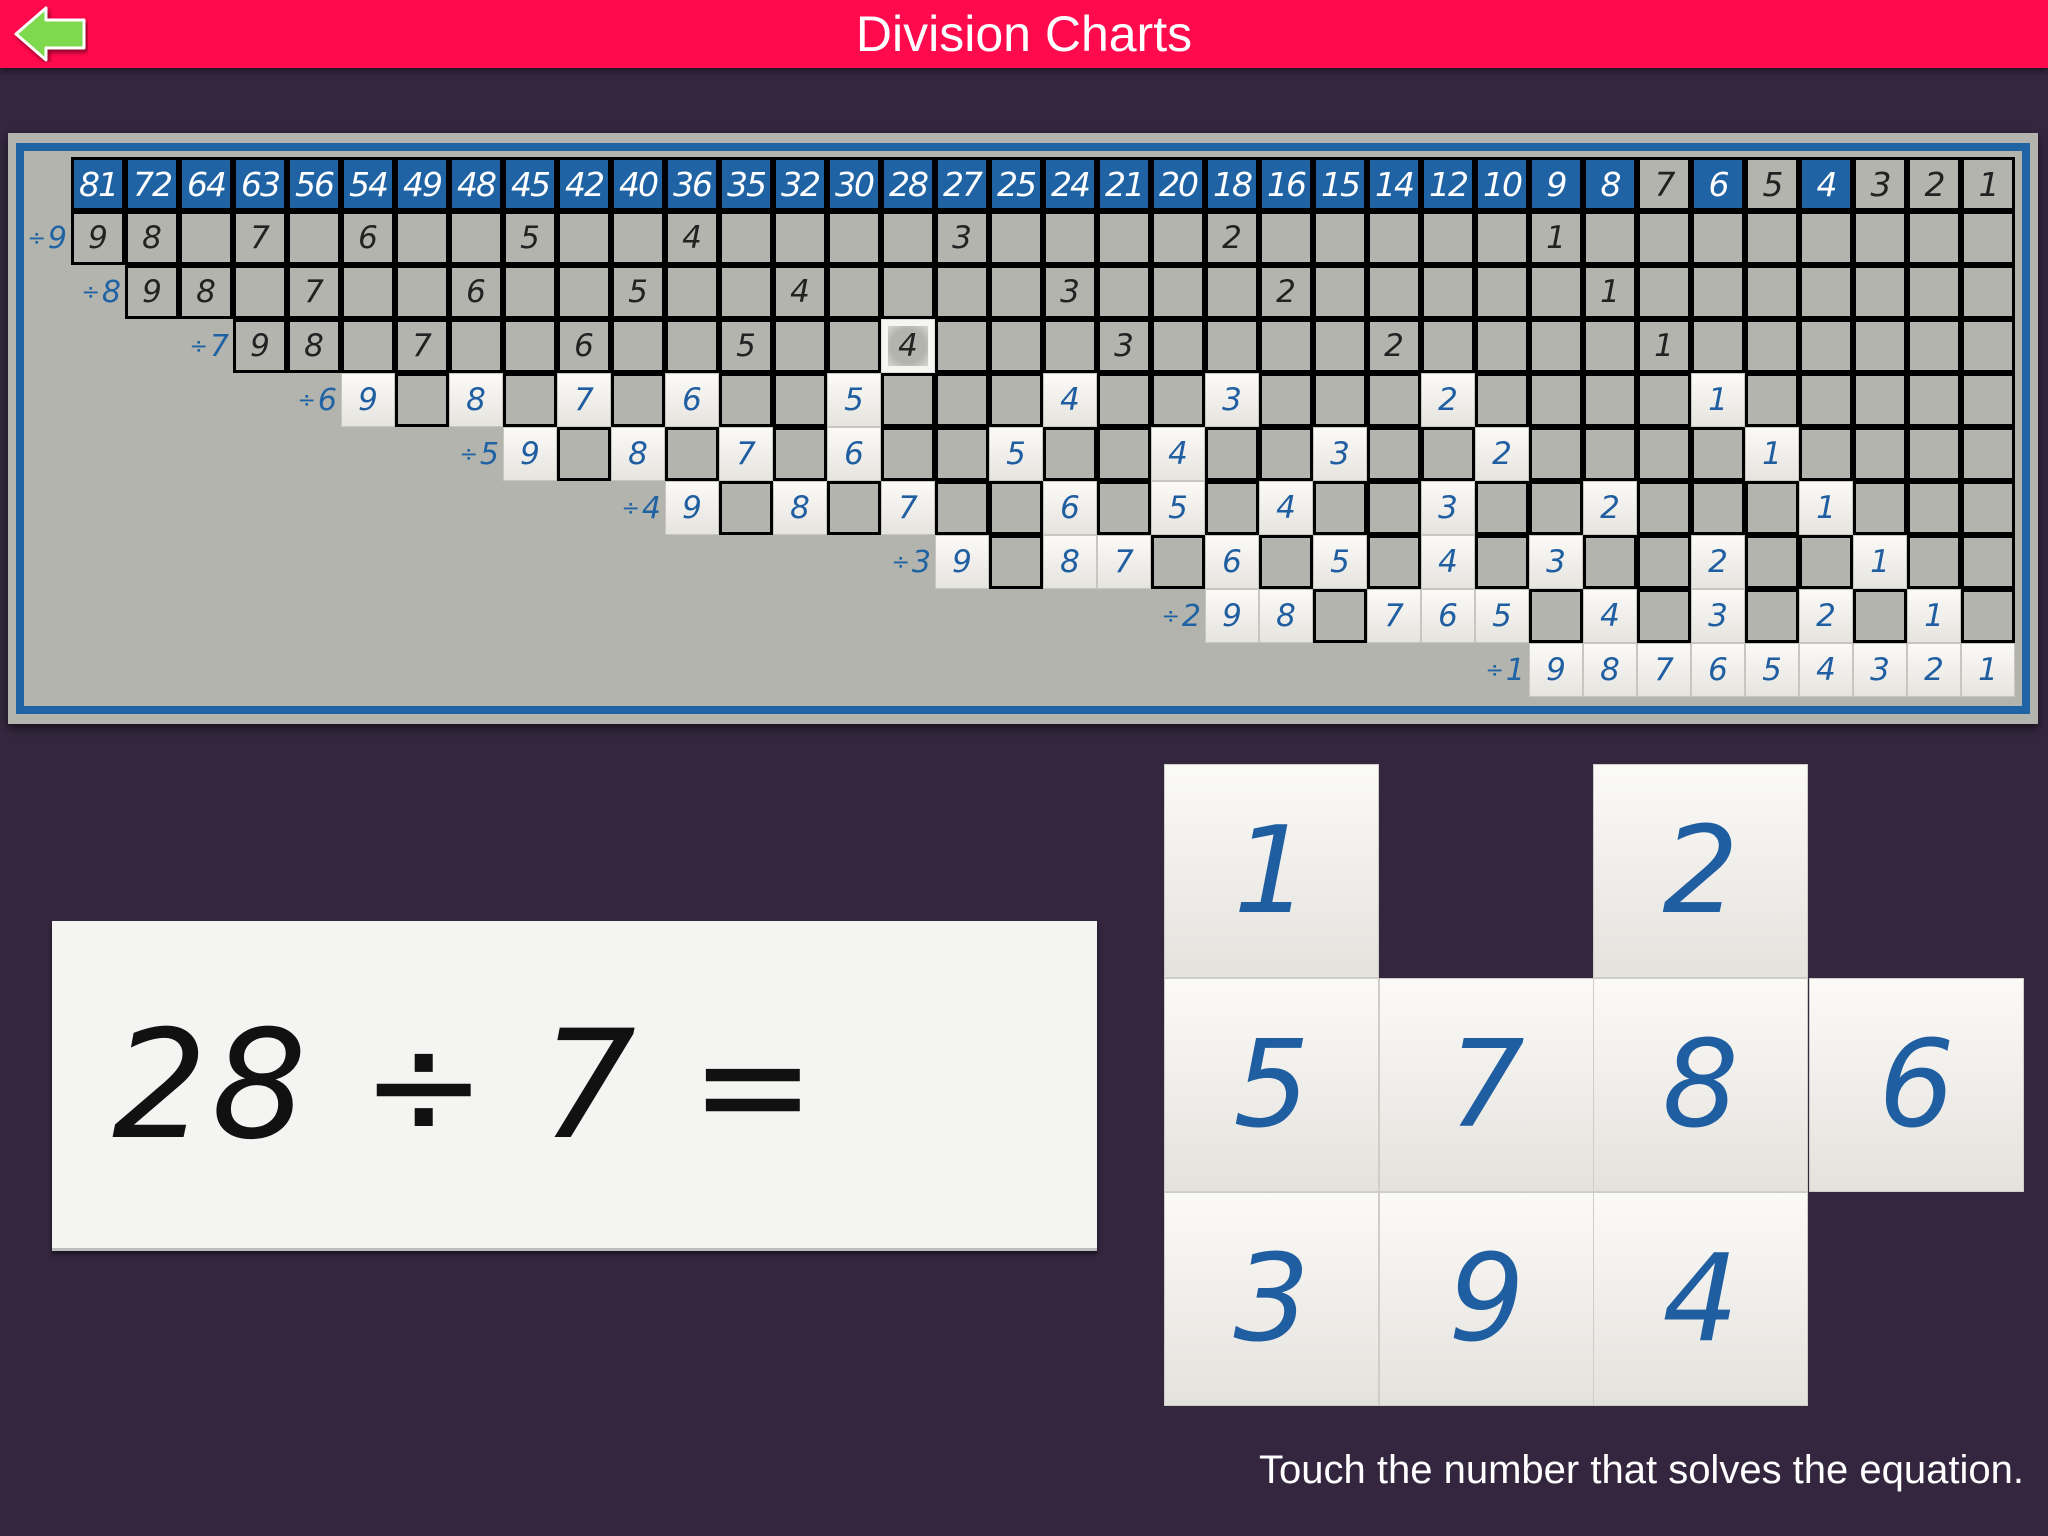 The height and width of the screenshot is (1536, 2048). Describe the element at coordinates (1502, 184) in the screenshot. I see `dividend-header-10: 10` at that location.